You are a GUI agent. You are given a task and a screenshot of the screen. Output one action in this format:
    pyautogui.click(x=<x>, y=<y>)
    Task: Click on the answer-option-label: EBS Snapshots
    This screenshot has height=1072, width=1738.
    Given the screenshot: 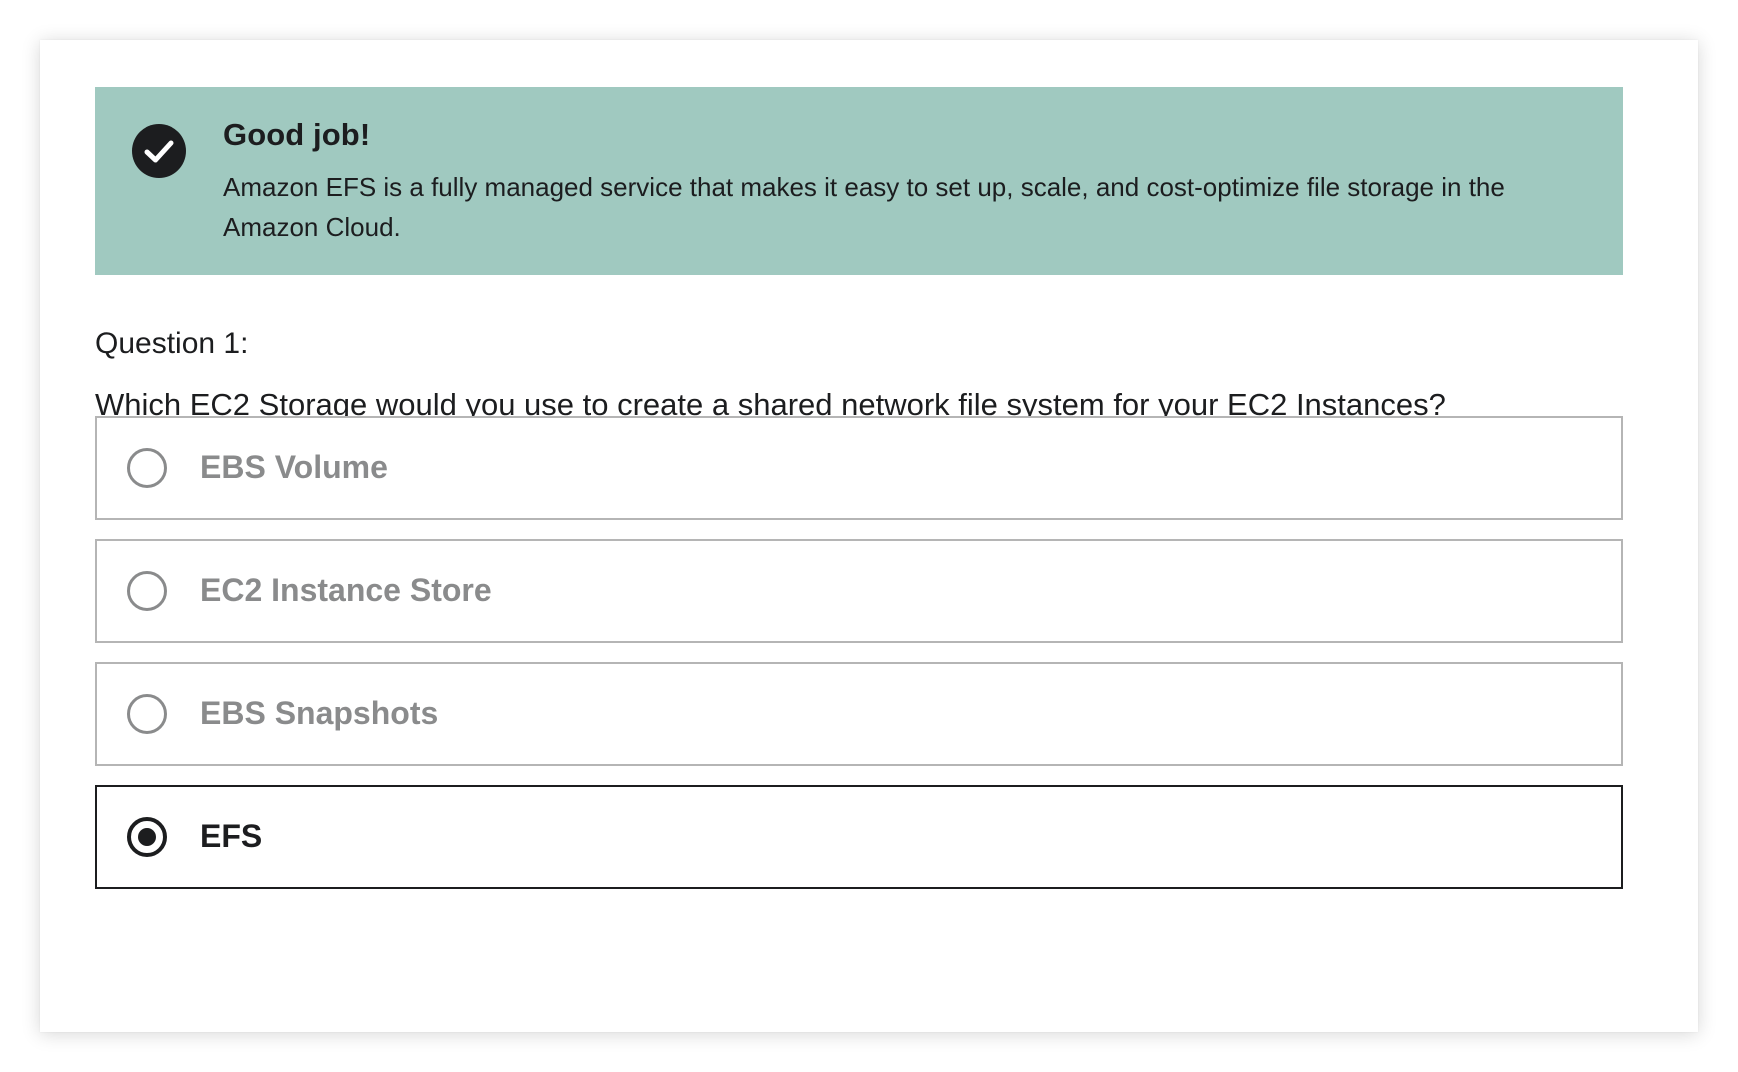 What is the action you would take?
    pyautogui.click(x=319, y=713)
    